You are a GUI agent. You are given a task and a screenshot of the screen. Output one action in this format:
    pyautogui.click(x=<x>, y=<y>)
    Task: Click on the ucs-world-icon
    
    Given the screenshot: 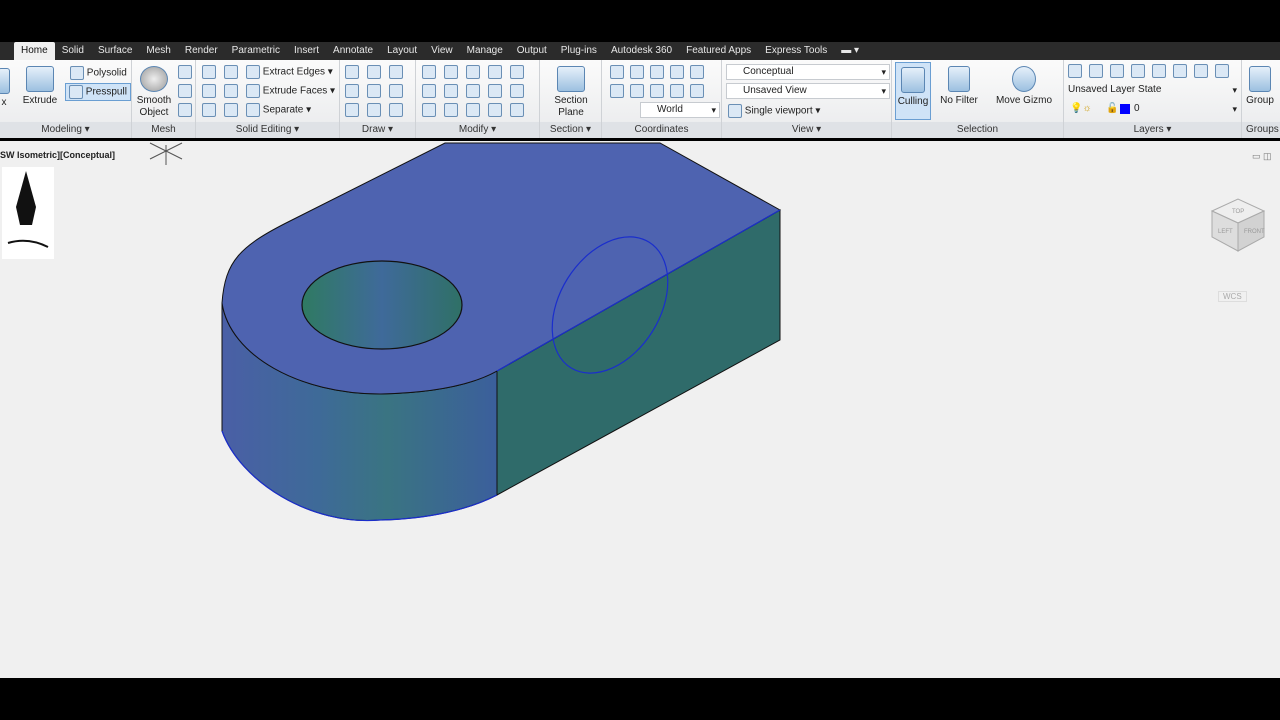 What is the action you would take?
    pyautogui.click(x=697, y=72)
    